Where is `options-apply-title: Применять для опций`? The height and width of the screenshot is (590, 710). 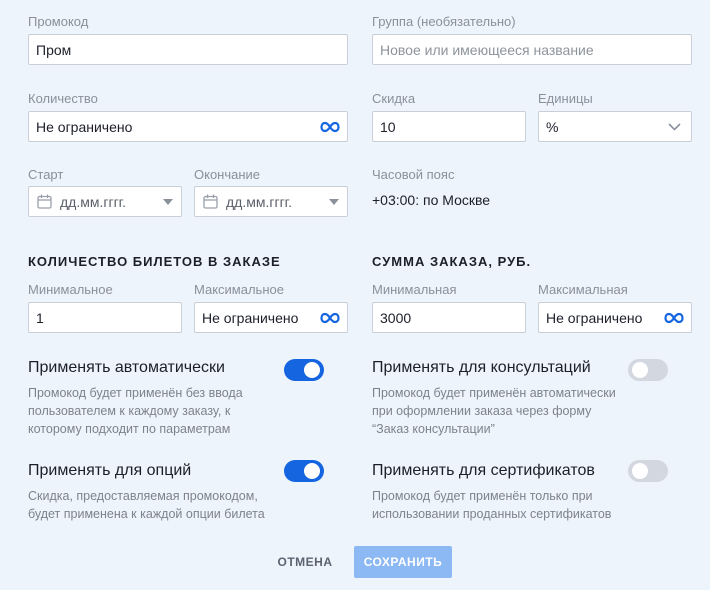 options-apply-title: Применять для опций is located at coordinates (110, 470).